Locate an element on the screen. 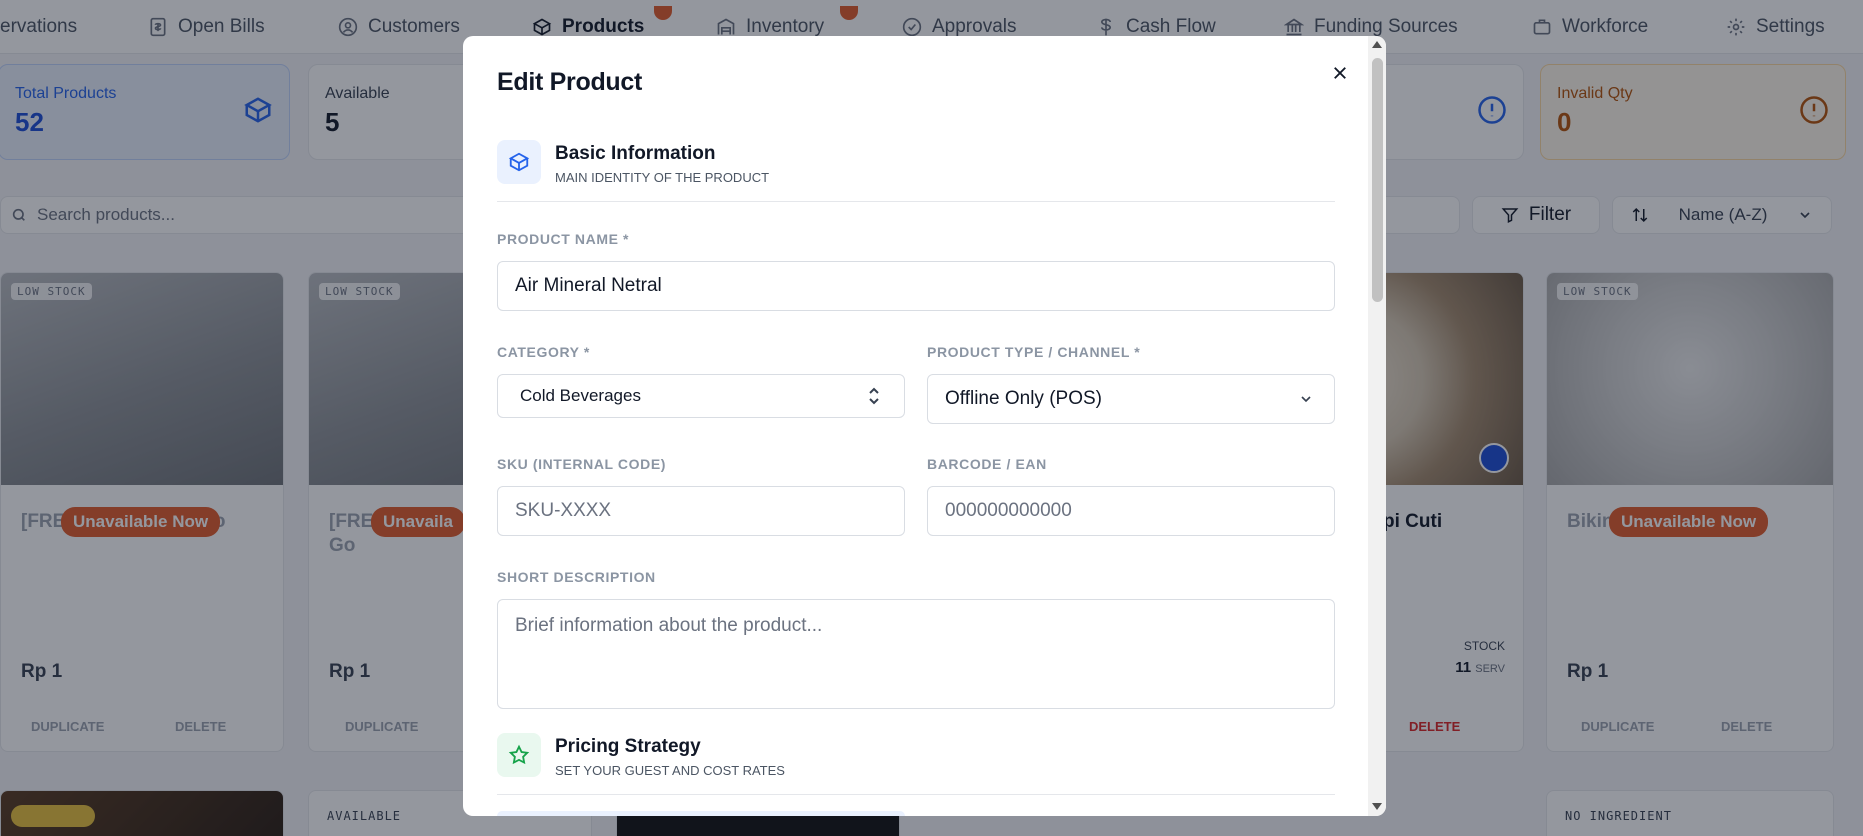 Image resolution: width=1863 pixels, height=836 pixels. section-subtitle: SET YOUR GUEST AND COST RATES is located at coordinates (670, 770).